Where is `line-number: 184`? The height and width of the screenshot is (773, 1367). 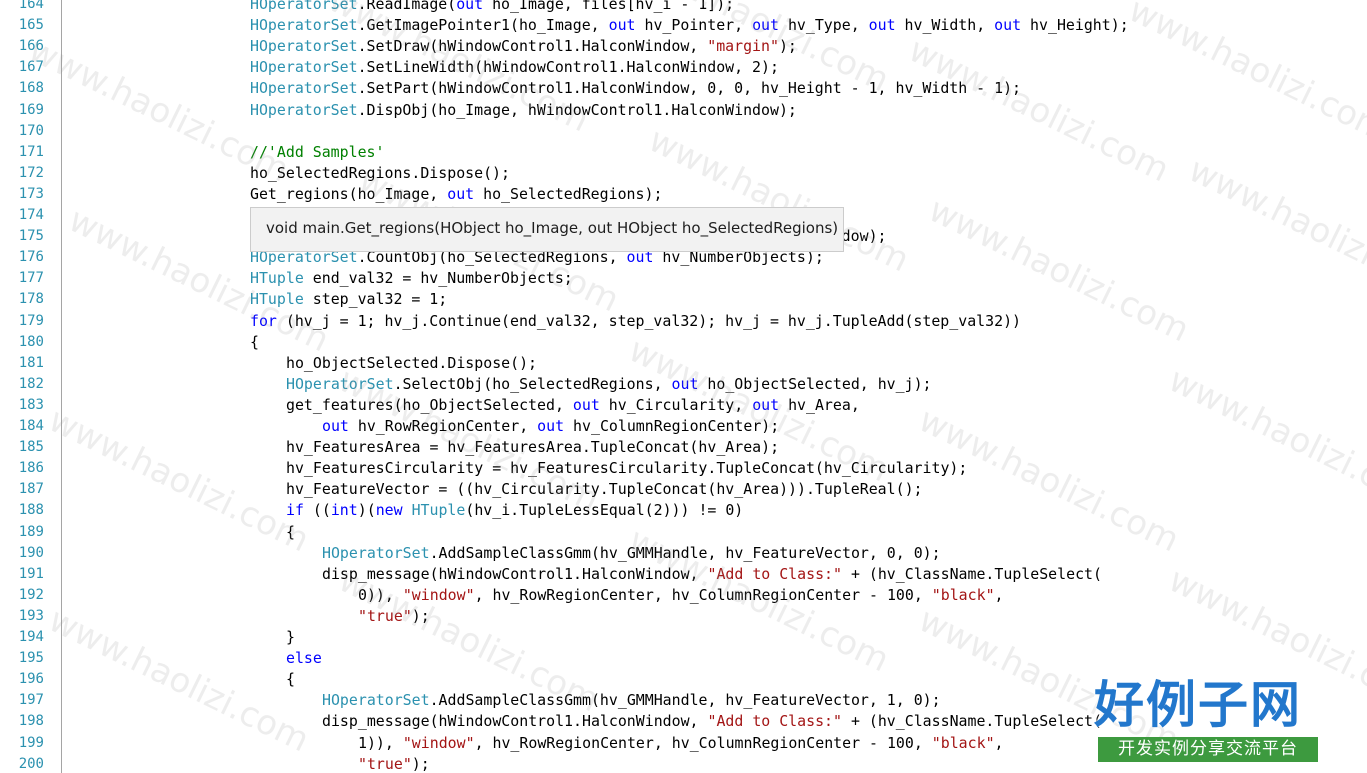 line-number: 184 is located at coordinates (31, 426).